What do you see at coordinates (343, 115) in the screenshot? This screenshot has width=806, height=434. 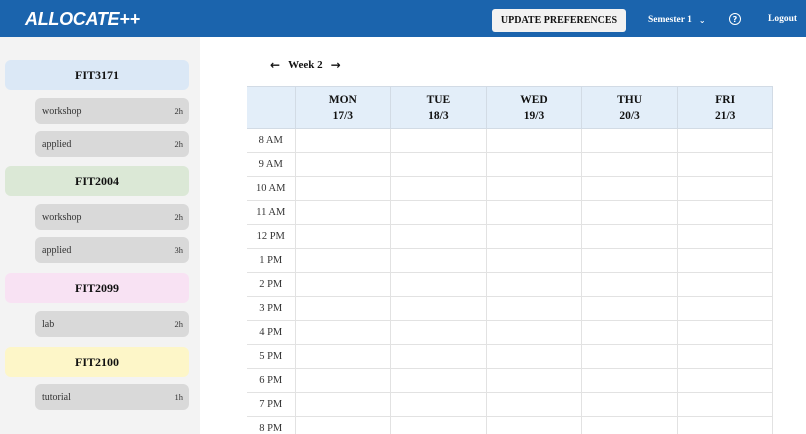 I see `day-date: 17/3` at bounding box center [343, 115].